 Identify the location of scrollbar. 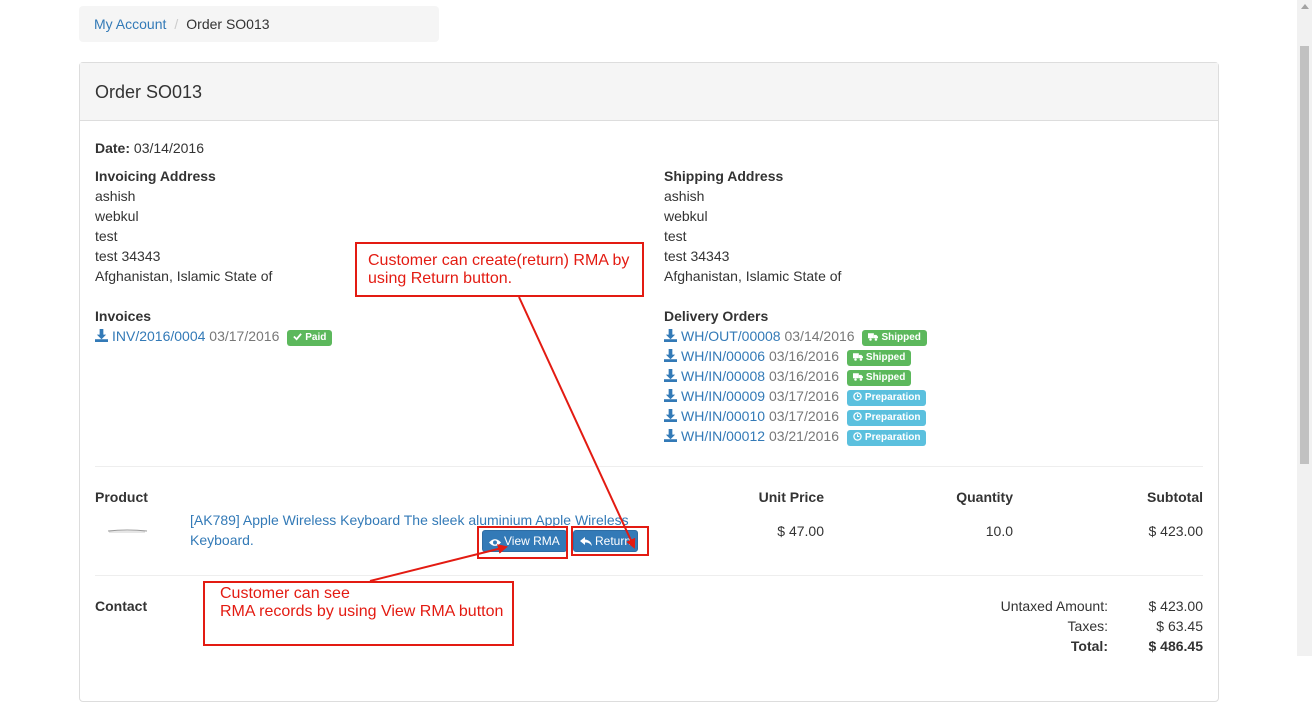
(1304, 328).